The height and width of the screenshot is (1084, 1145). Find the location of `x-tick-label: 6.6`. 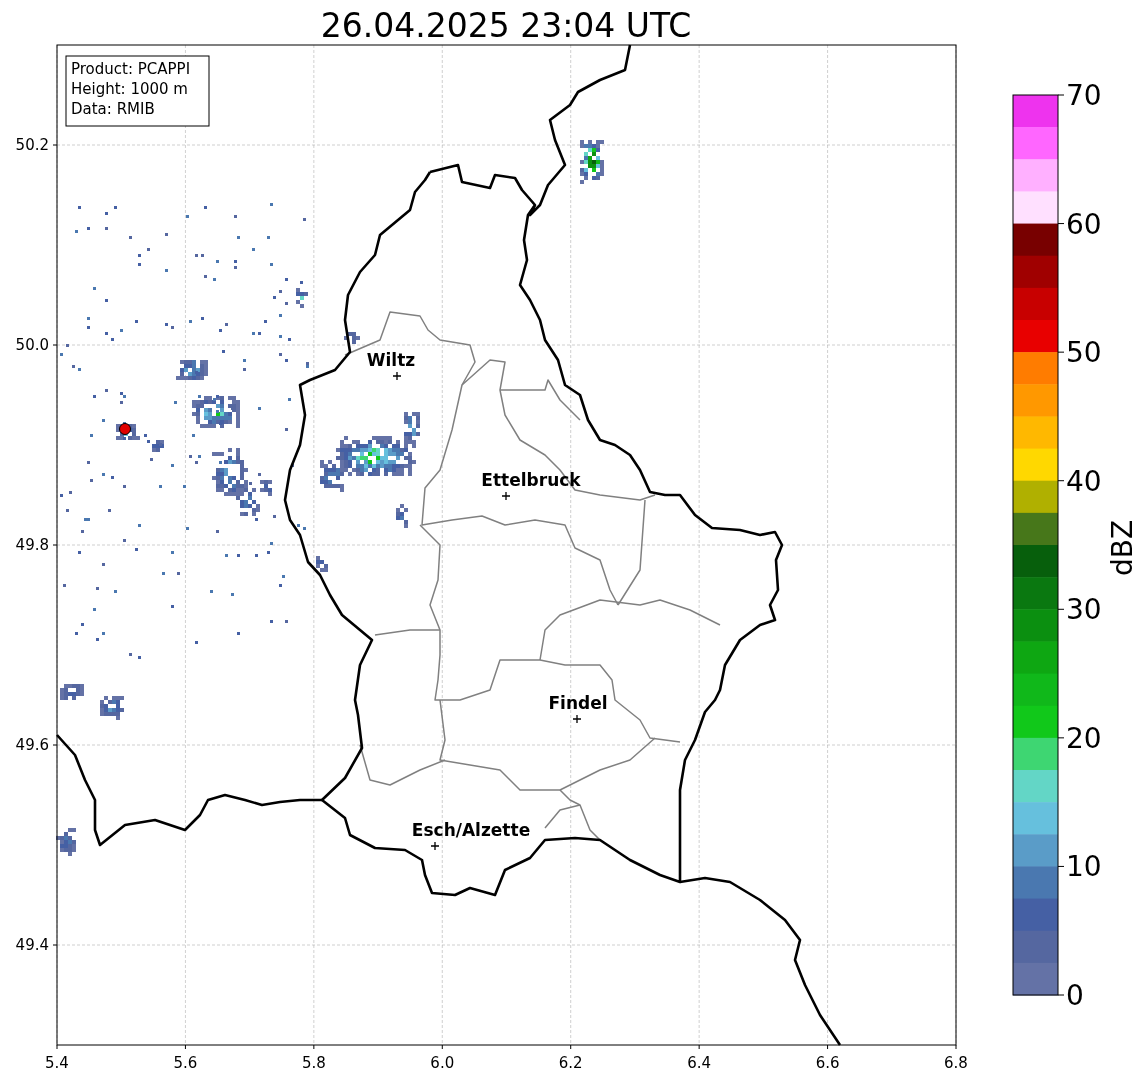

x-tick-label: 6.6 is located at coordinates (827, 1063).